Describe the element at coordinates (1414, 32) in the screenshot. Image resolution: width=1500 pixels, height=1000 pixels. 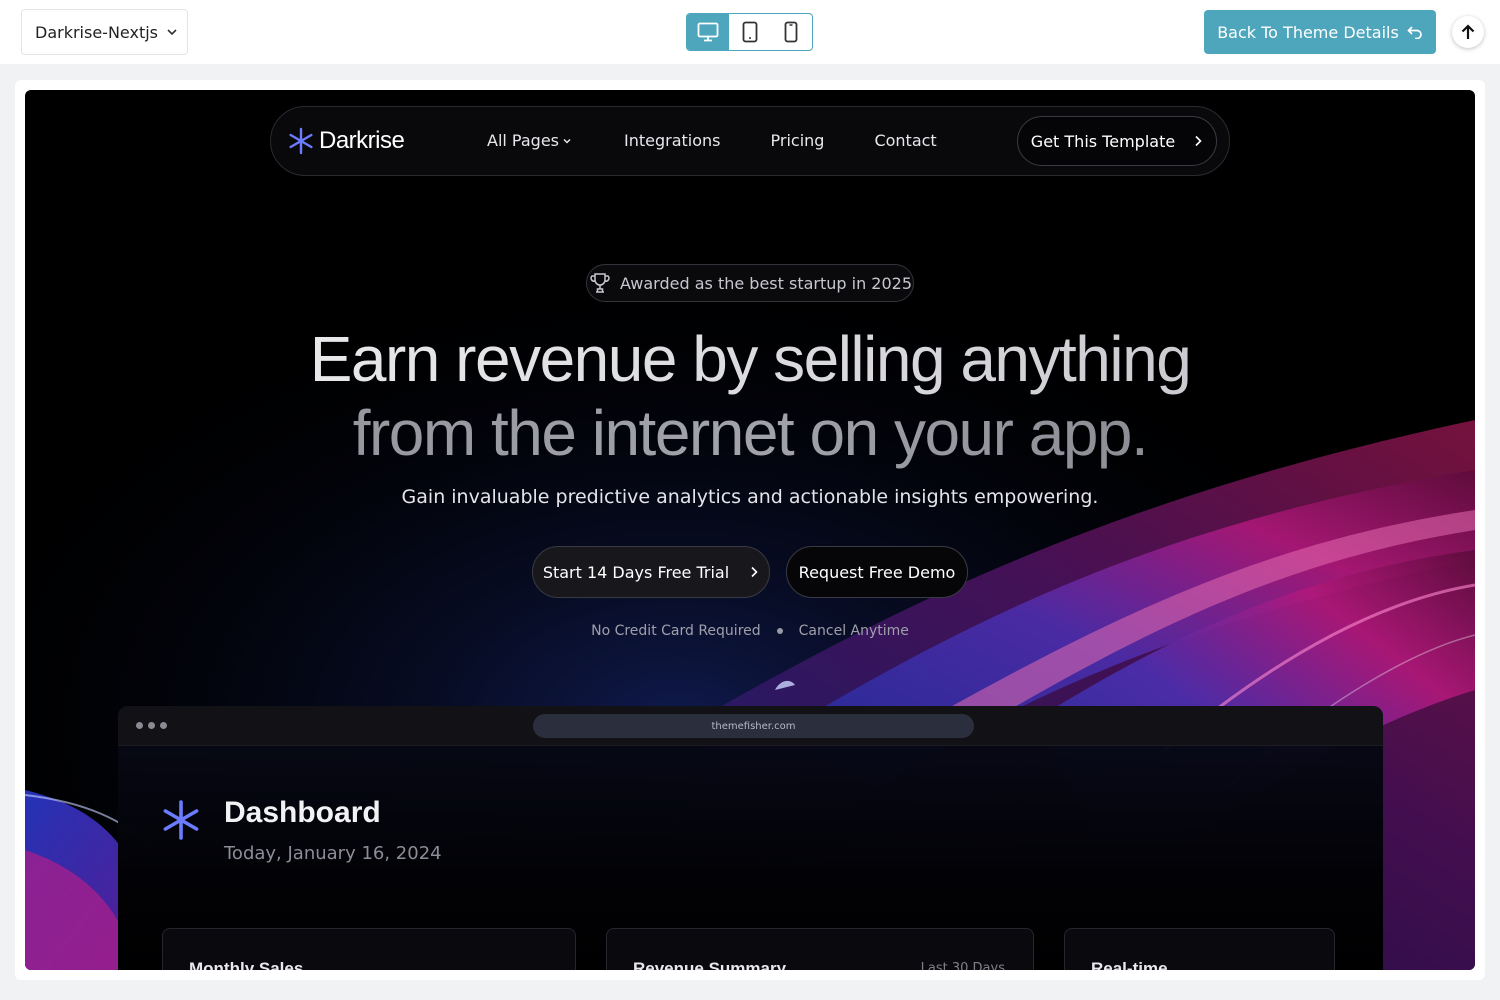
I see `return-arrow-icon` at that location.